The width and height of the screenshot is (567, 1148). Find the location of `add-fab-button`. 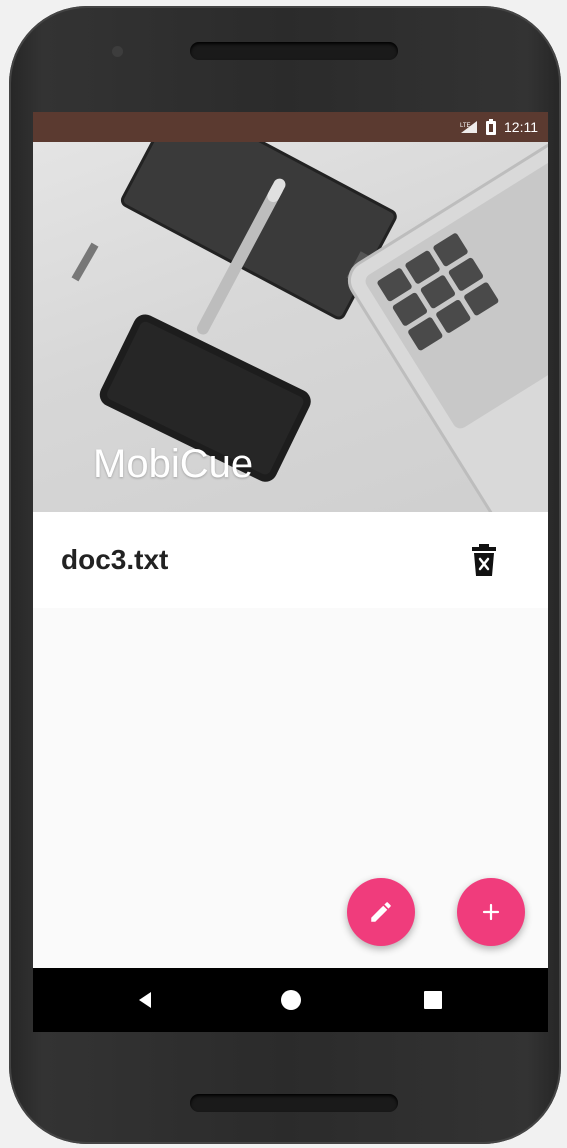

add-fab-button is located at coordinates (491, 912).